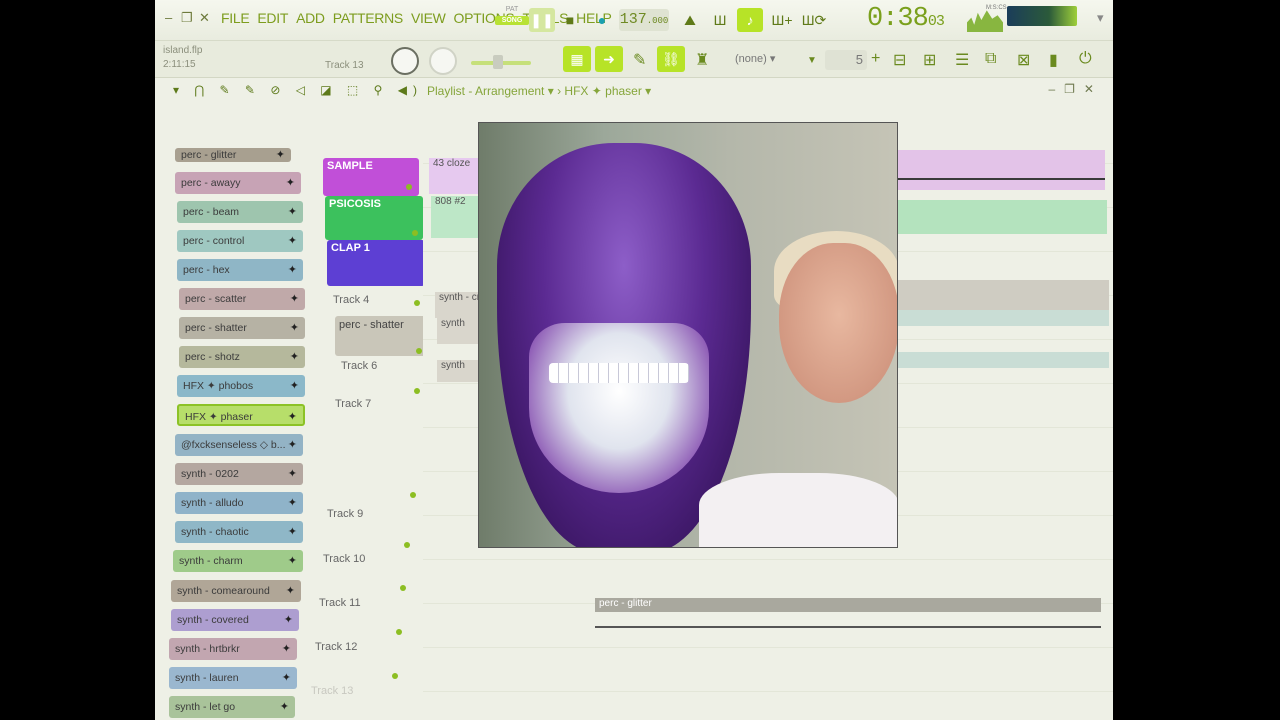 The image size is (1280, 720). What do you see at coordinates (235, 18) in the screenshot?
I see `menu-file: FILE` at bounding box center [235, 18].